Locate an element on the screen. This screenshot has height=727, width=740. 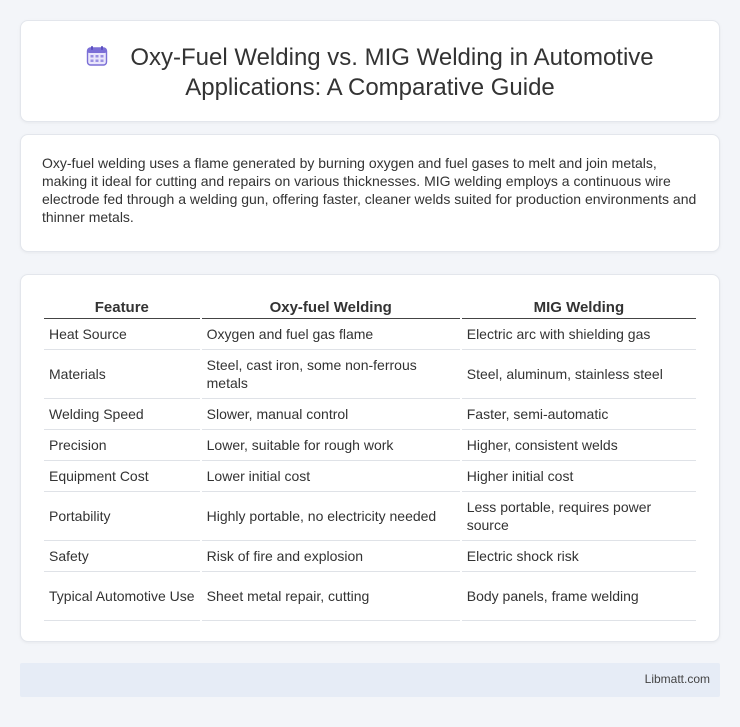
cell-feature: Precision is located at coordinates (122, 445).